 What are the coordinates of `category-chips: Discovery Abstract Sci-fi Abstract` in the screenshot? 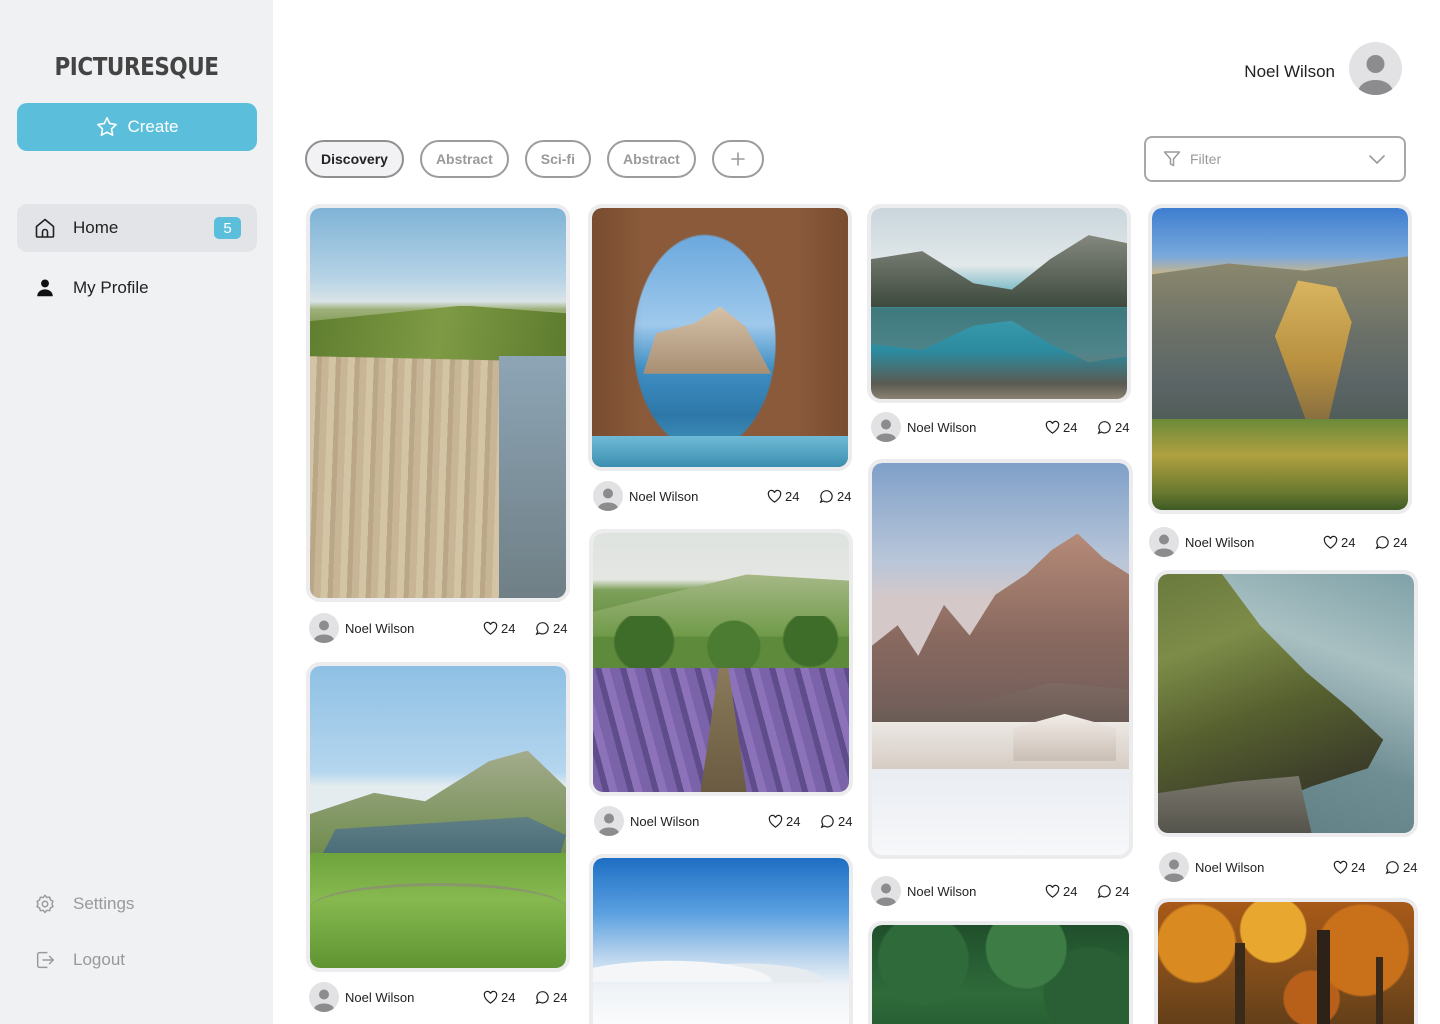 It's located at (534, 159).